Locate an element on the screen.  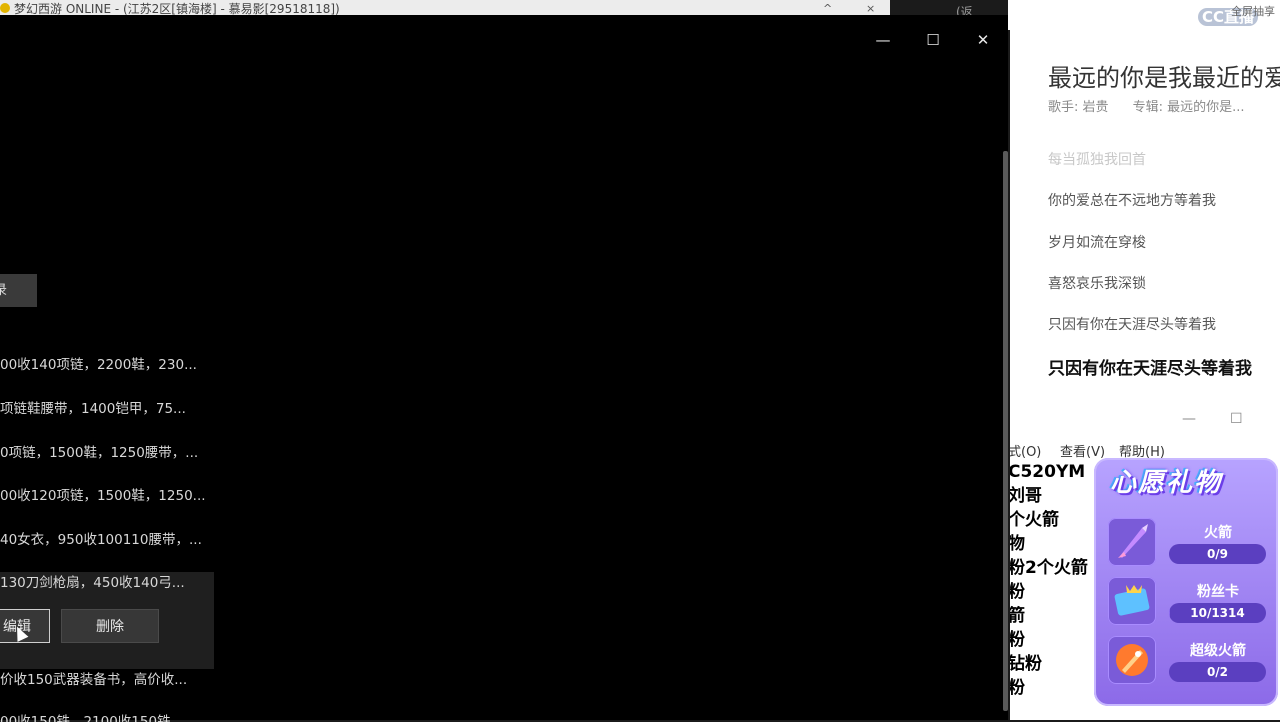
gift-progress-count: 0/9 is located at coordinates (1217, 554).